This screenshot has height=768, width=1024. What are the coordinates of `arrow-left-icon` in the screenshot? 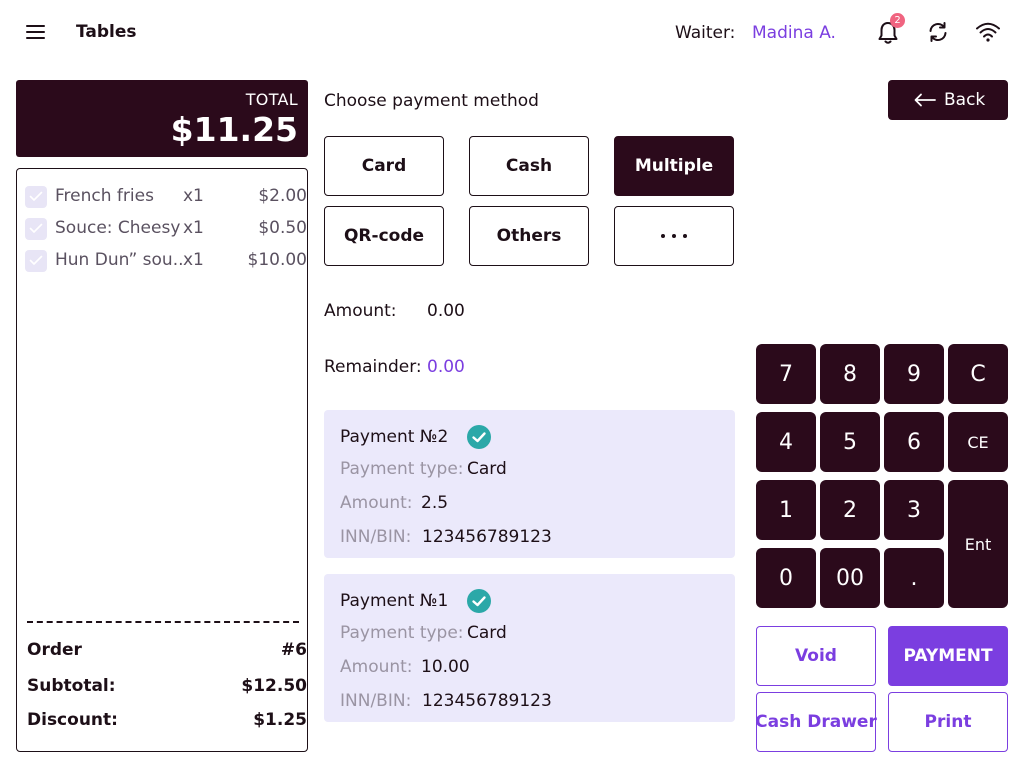 It's located at (925, 100).